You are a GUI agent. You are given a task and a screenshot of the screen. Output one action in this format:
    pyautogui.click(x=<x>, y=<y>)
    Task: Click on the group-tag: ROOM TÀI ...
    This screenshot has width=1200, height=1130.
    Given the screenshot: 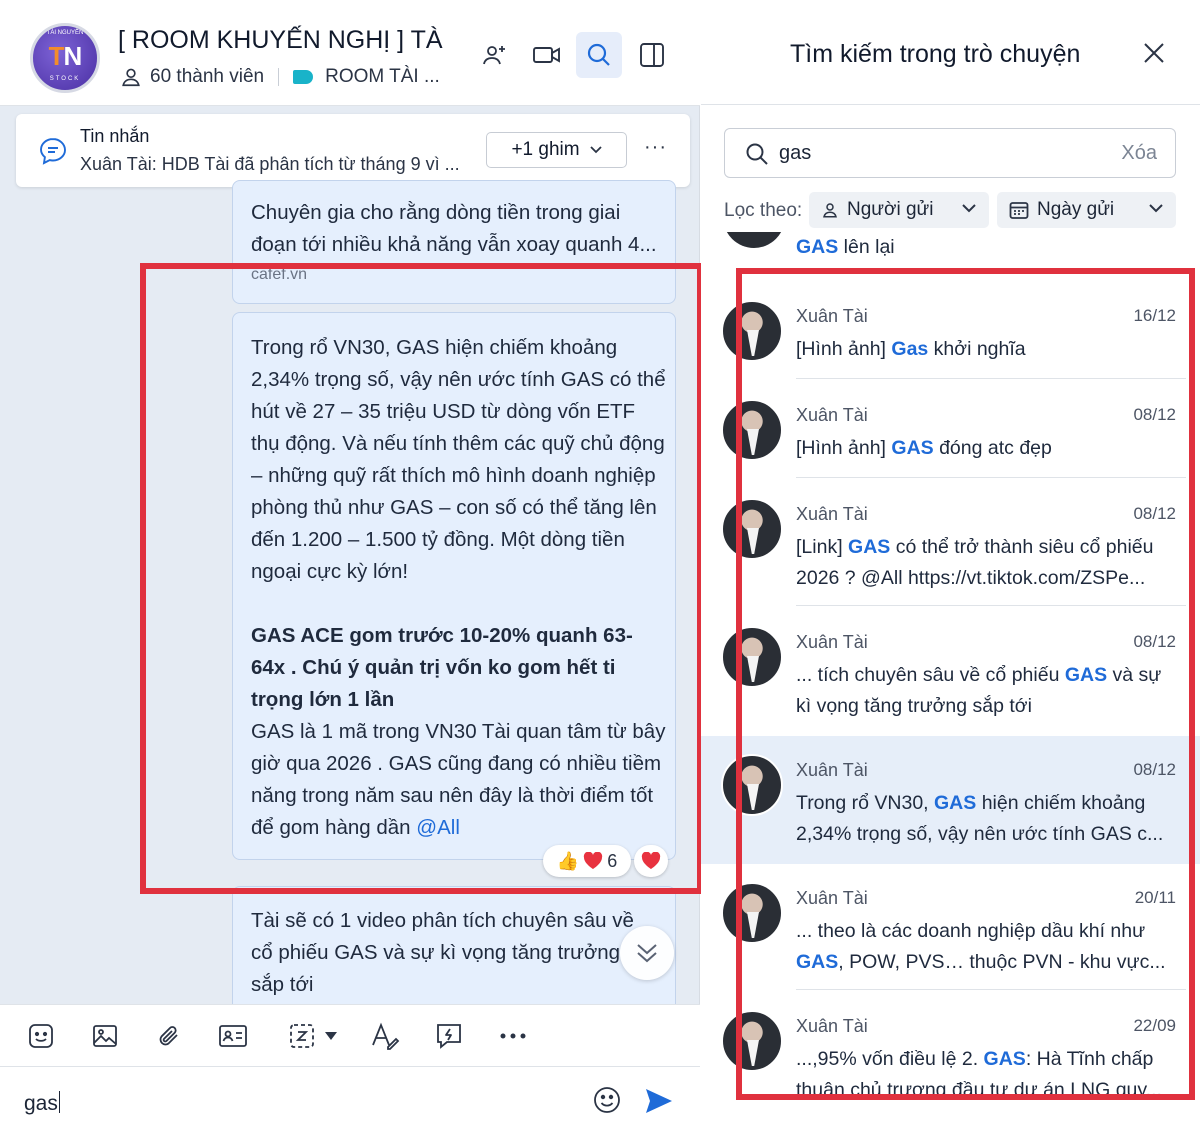 What is the action you would take?
    pyautogui.click(x=382, y=77)
    